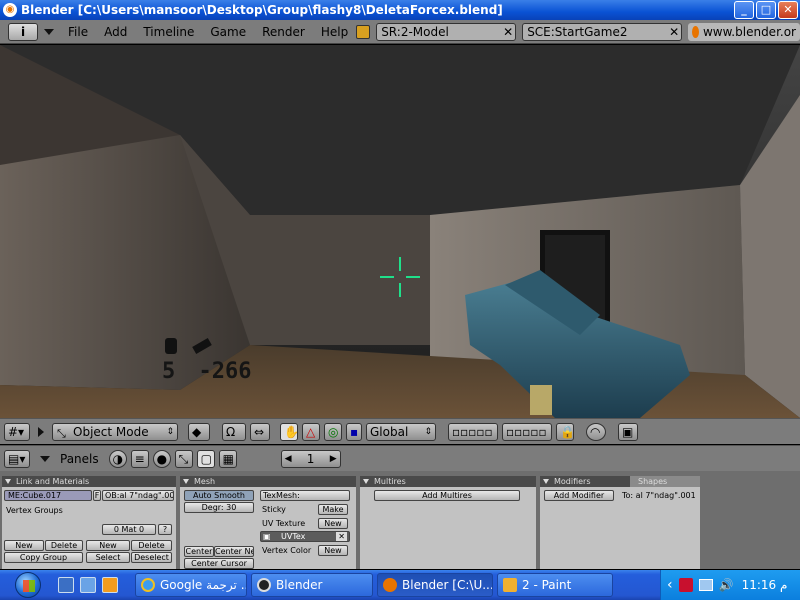 The height and width of the screenshot is (600, 800). What do you see at coordinates (354, 431) in the screenshot?
I see `scale-manipulator-icon: ▪` at bounding box center [354, 431].